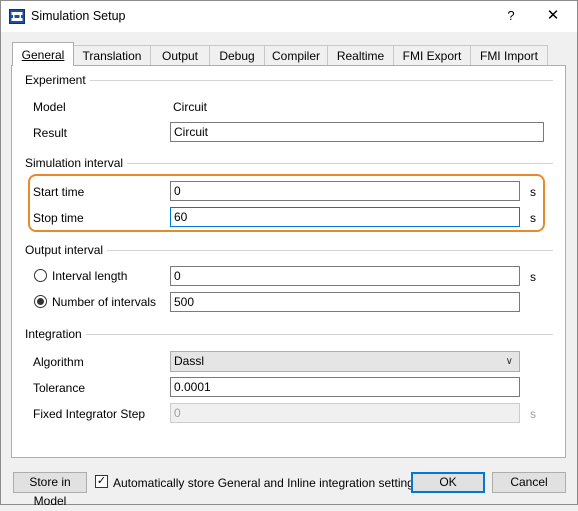 This screenshot has width=578, height=511. Describe the element at coordinates (58, 218) in the screenshot. I see `stop-time-label: Stop time` at that location.